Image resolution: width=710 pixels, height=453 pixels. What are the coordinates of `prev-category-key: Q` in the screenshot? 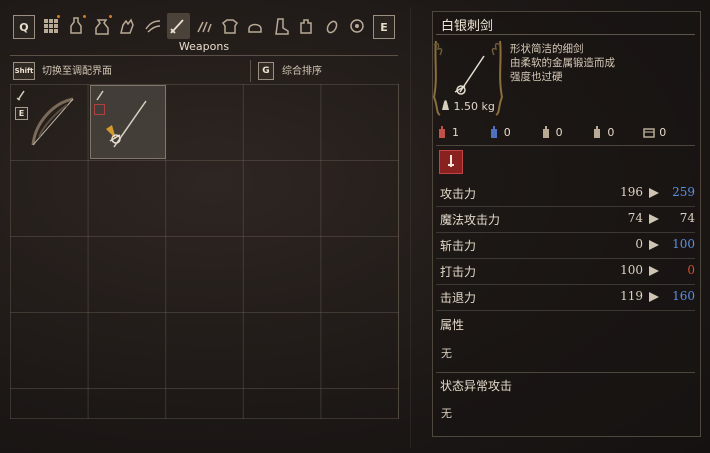 It's located at (24, 27).